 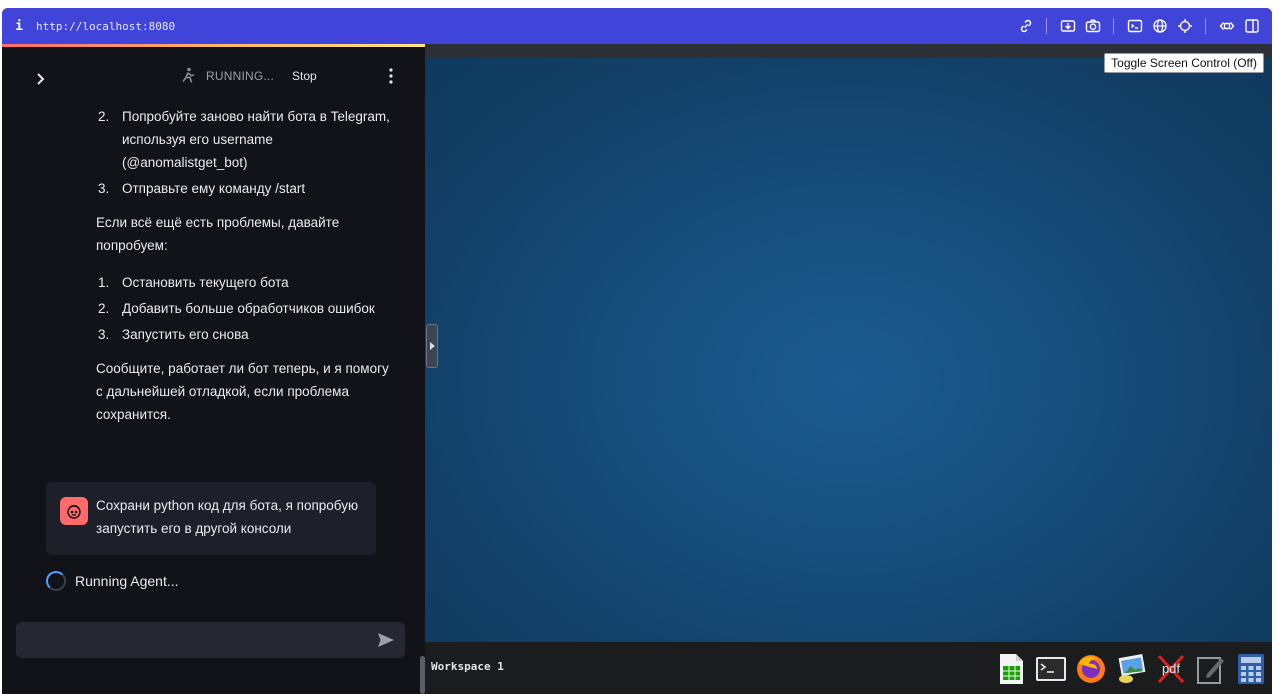 What do you see at coordinates (1092, 26) in the screenshot?
I see `camera-icon` at bounding box center [1092, 26].